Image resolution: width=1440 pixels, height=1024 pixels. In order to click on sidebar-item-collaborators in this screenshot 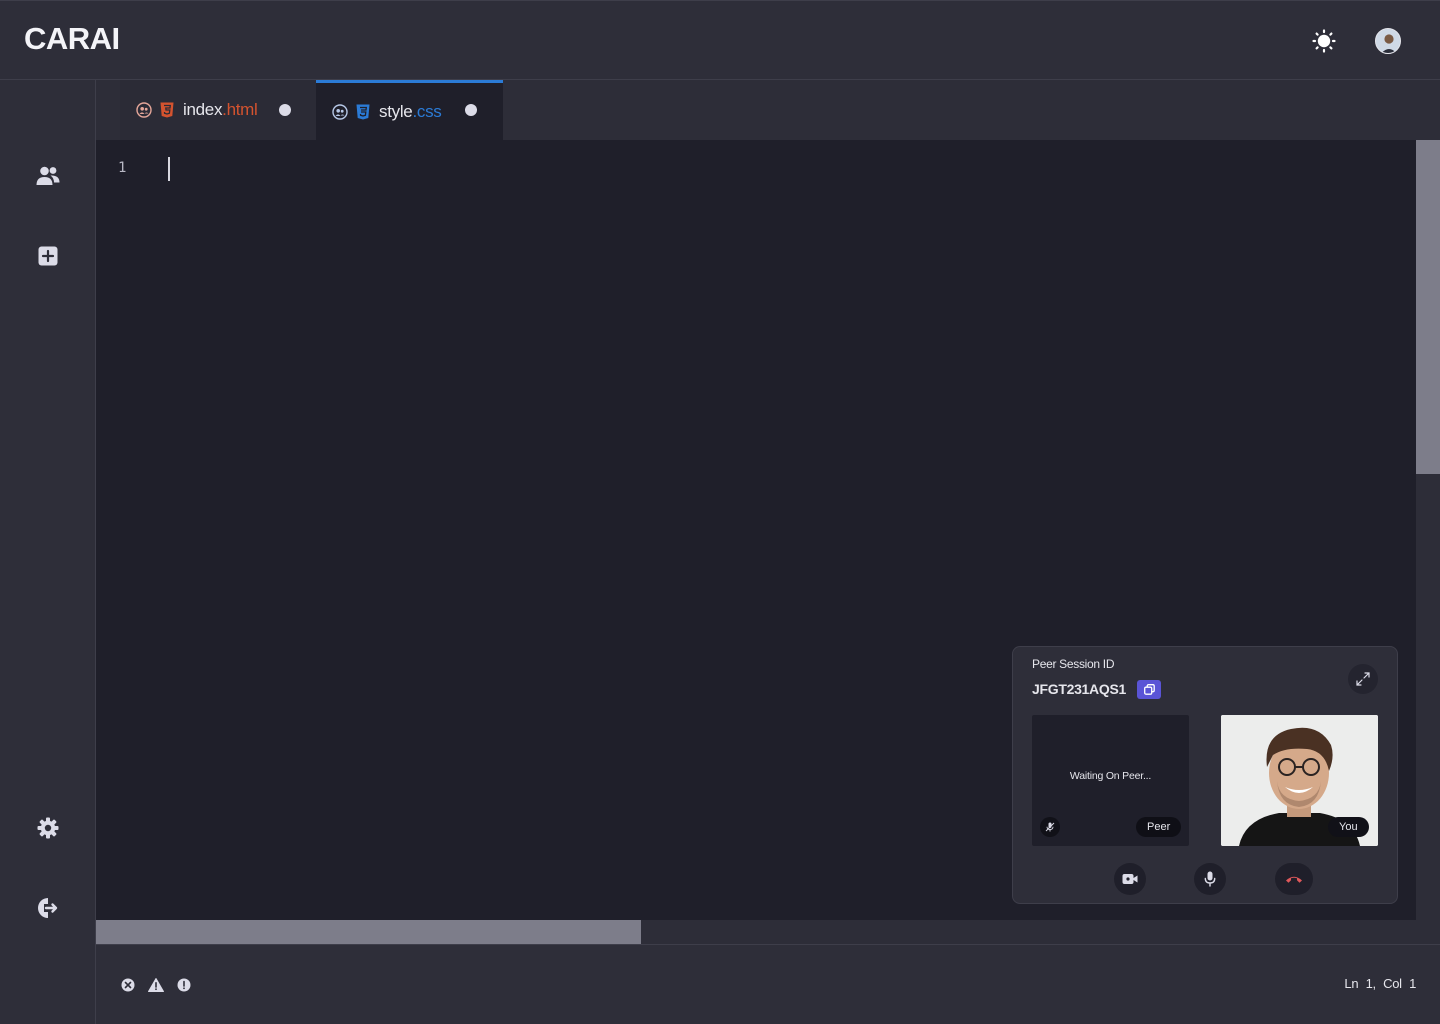, I will do `click(48, 176)`.